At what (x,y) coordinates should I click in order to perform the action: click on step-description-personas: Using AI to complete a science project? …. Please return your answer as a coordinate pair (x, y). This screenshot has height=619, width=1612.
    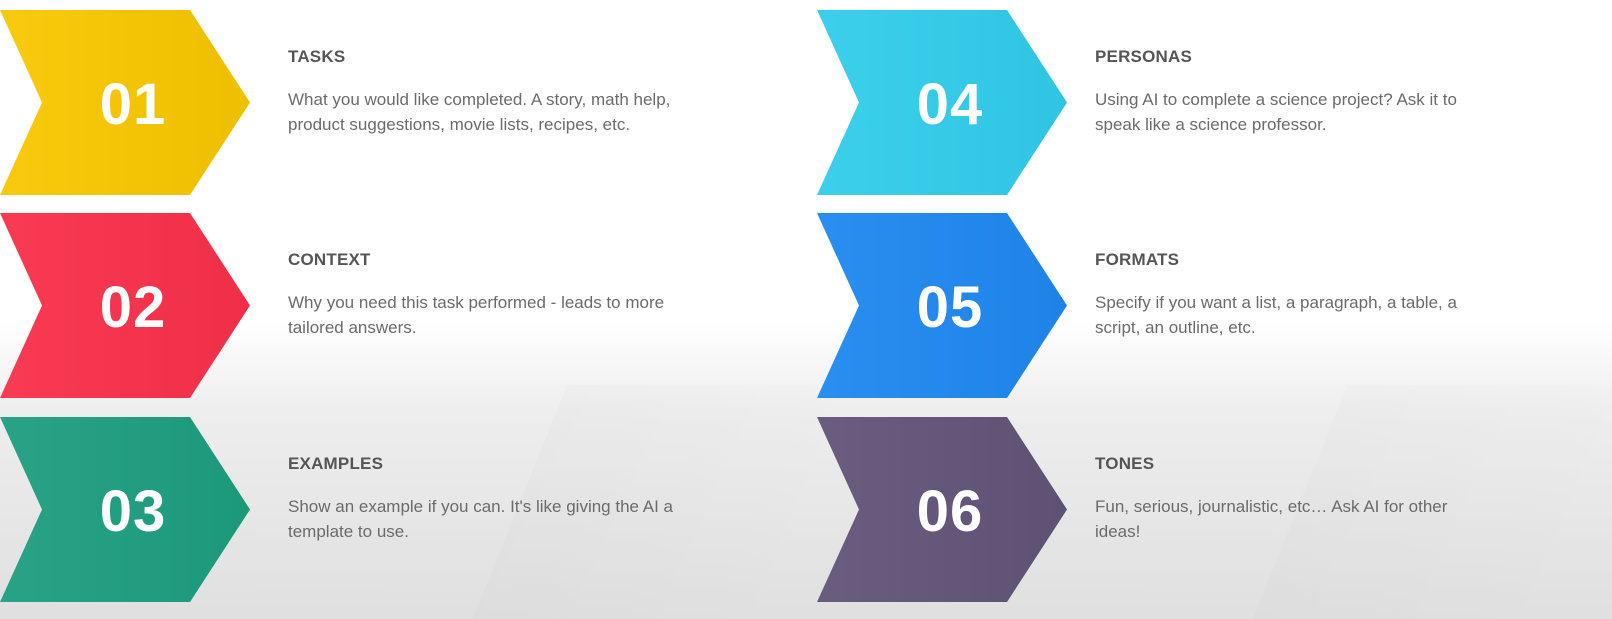
    Looking at the image, I should click on (1276, 112).